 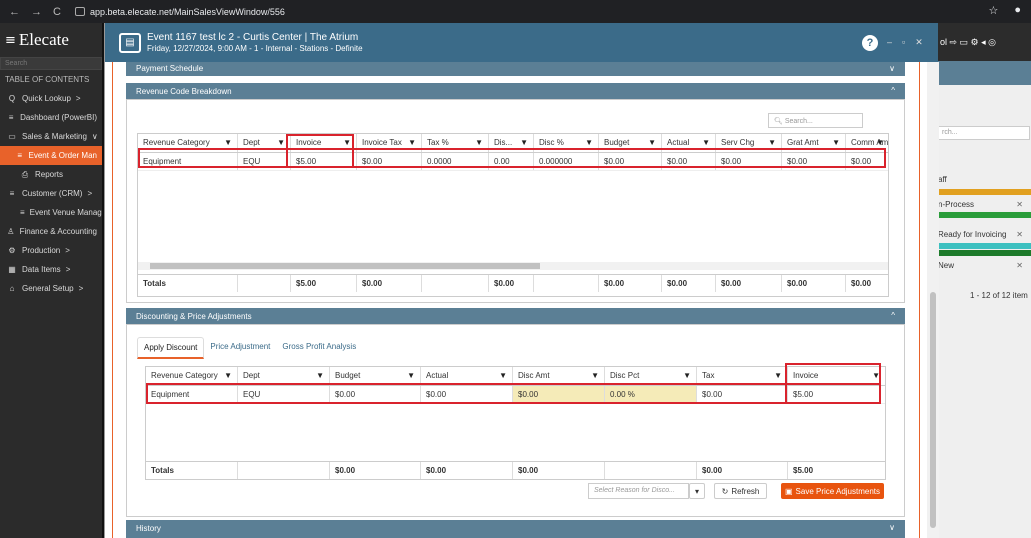 What do you see at coordinates (51, 212) in the screenshot?
I see `sidebar-item: ≡ Event Venue Manage` at bounding box center [51, 212].